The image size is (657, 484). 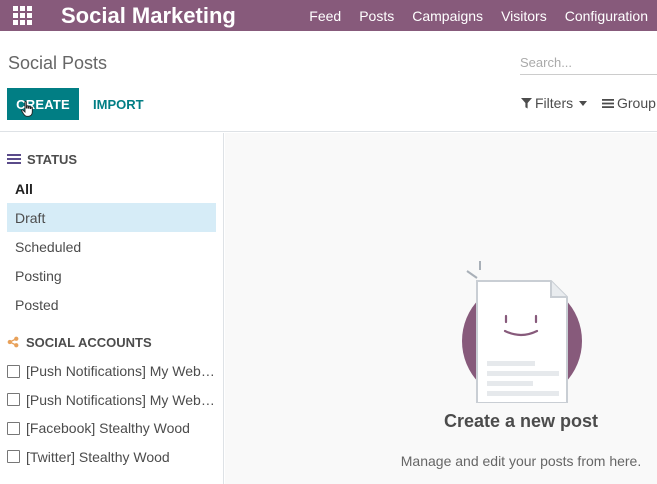 What do you see at coordinates (526, 102) in the screenshot?
I see `filter-icon` at bounding box center [526, 102].